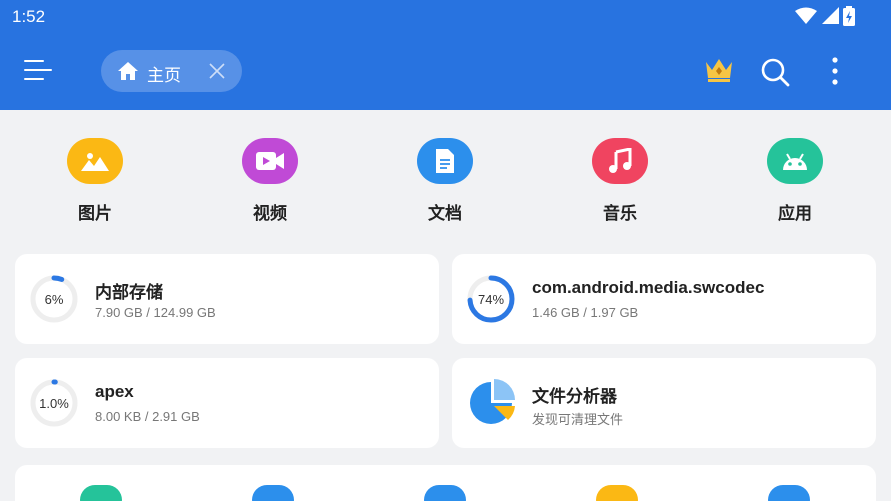 This screenshot has width=891, height=501. Describe the element at coordinates (114, 391) in the screenshot. I see `storage-title: apex` at that location.